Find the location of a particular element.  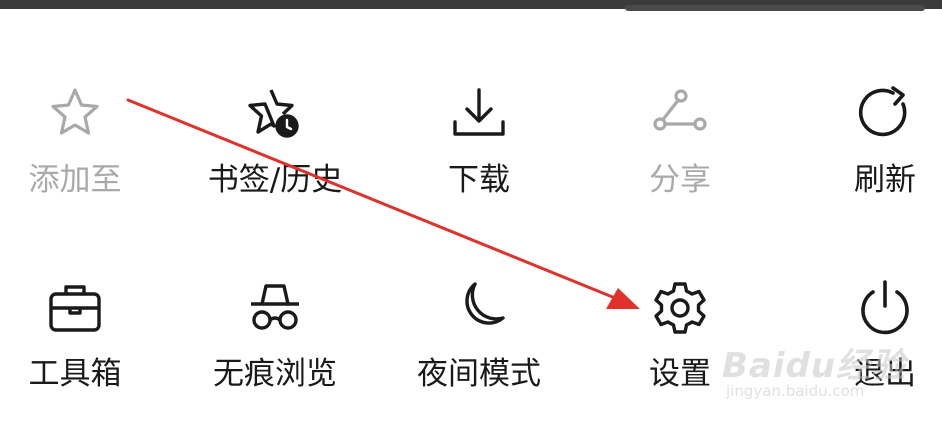

menu-item-label: 分享 is located at coordinates (680, 180).